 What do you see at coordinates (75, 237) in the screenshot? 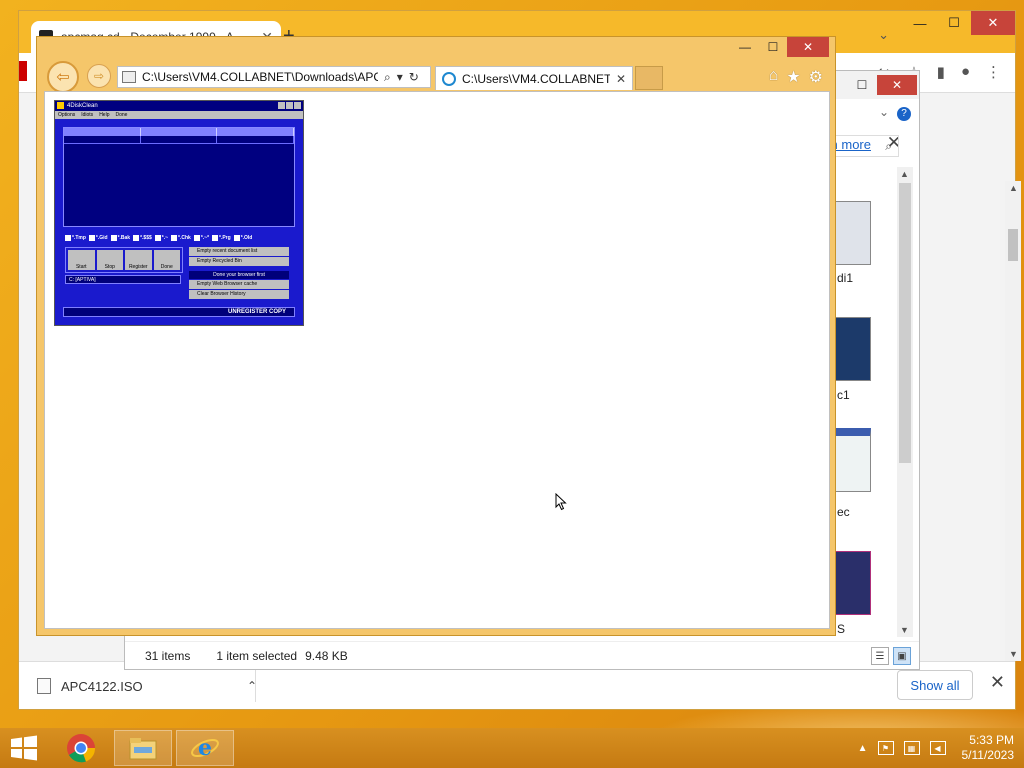
I see `app-checkbox: *.Tmp` at bounding box center [75, 237].